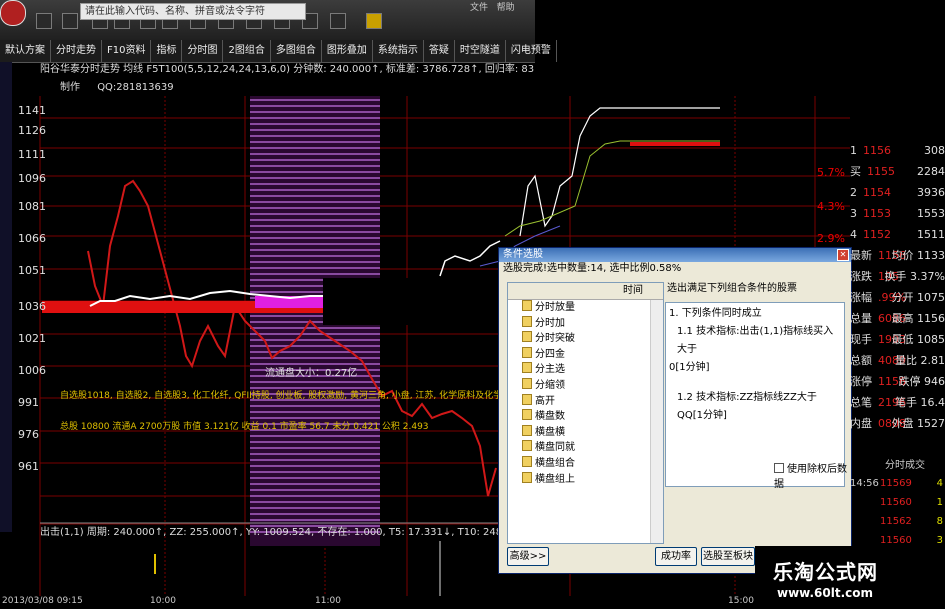 This screenshot has width=945, height=609. What do you see at coordinates (897, 255) in the screenshot?
I see `quote-row: 最新 1156 均价 1133` at bounding box center [897, 255].